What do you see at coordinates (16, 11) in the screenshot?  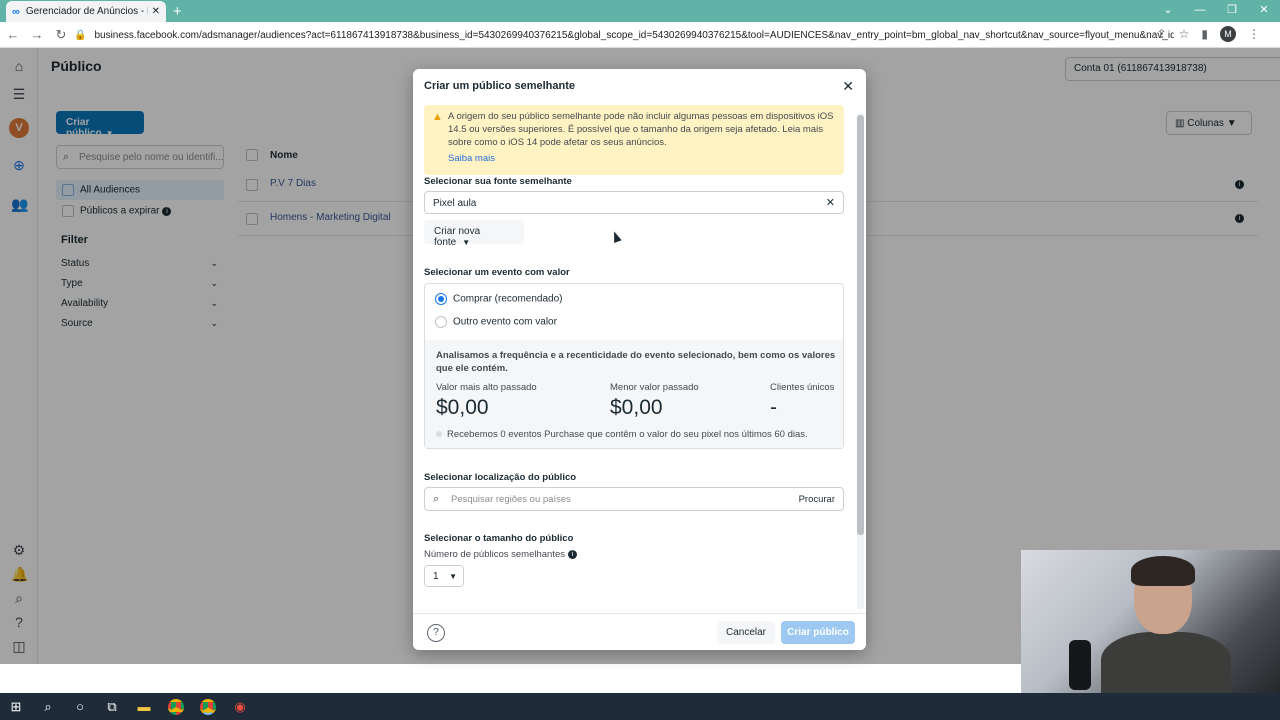 I see `meta-logo-icon: ∞` at bounding box center [16, 11].